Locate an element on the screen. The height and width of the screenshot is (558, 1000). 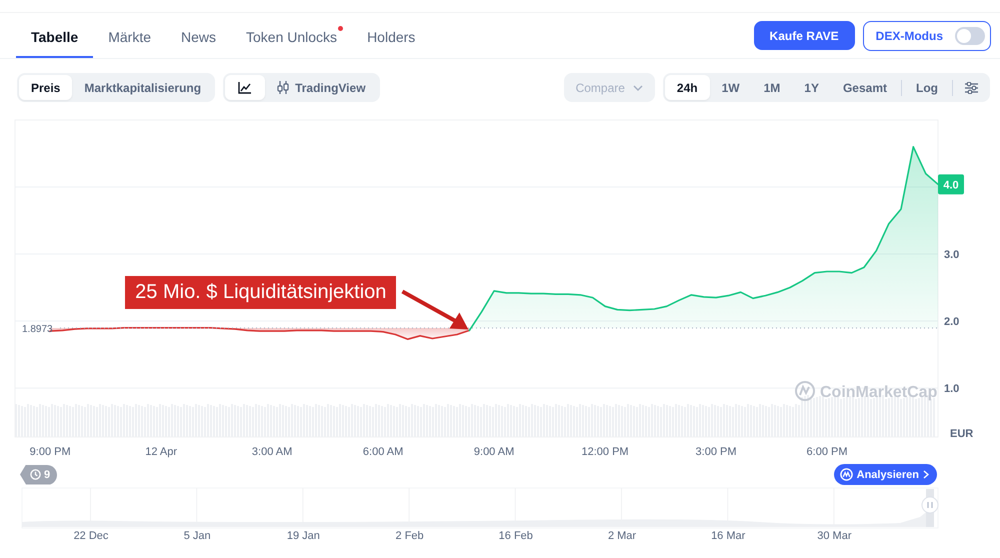
view-tab is located at coordinates (245, 87).